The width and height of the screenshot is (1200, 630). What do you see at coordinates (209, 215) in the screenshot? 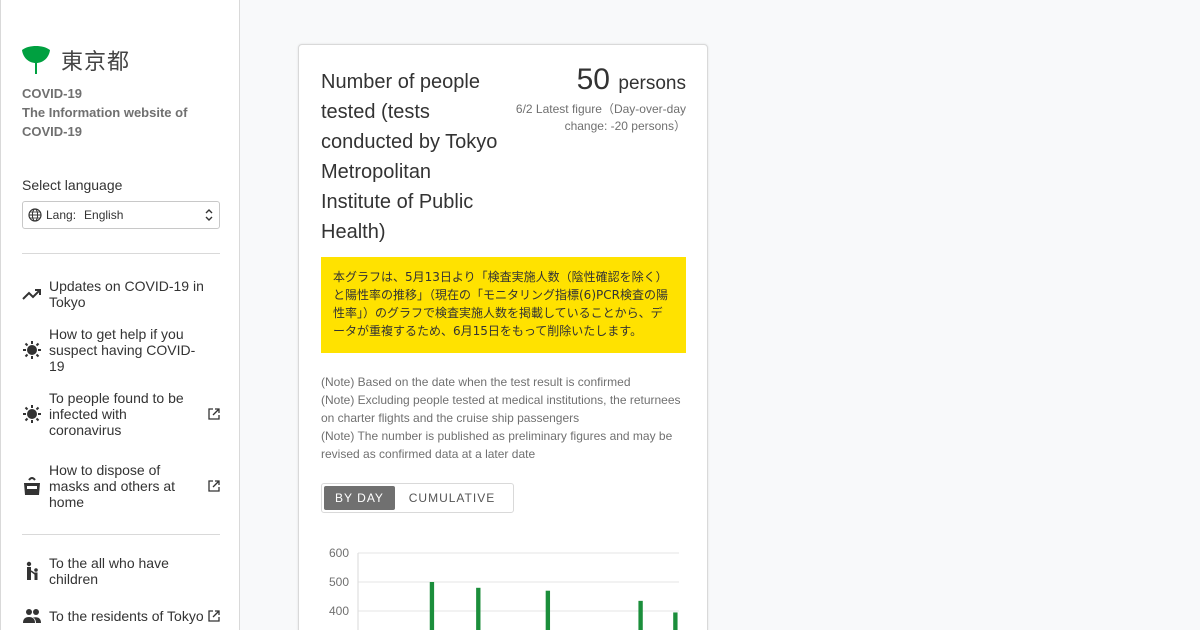
I see `chevron-updown-icon` at bounding box center [209, 215].